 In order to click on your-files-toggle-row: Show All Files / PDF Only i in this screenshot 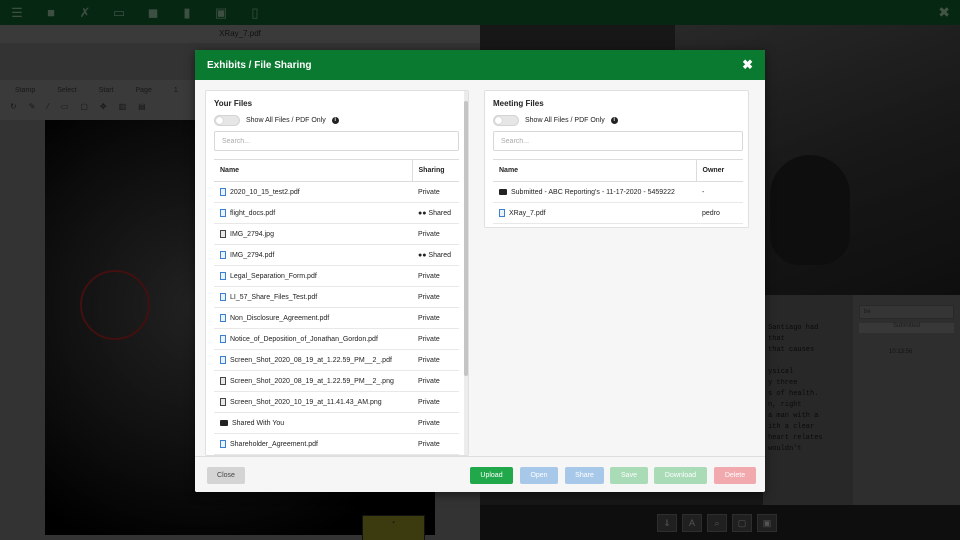, I will do `click(276, 120)`.